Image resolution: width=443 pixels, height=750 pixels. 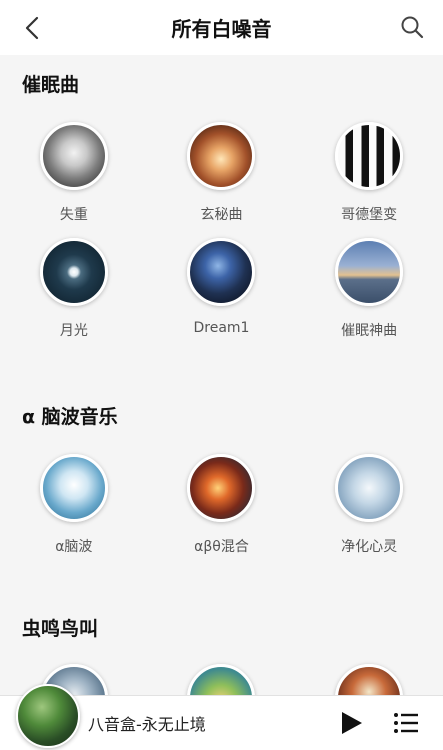 I want to click on sound-tile: 月光, so click(x=74, y=289).